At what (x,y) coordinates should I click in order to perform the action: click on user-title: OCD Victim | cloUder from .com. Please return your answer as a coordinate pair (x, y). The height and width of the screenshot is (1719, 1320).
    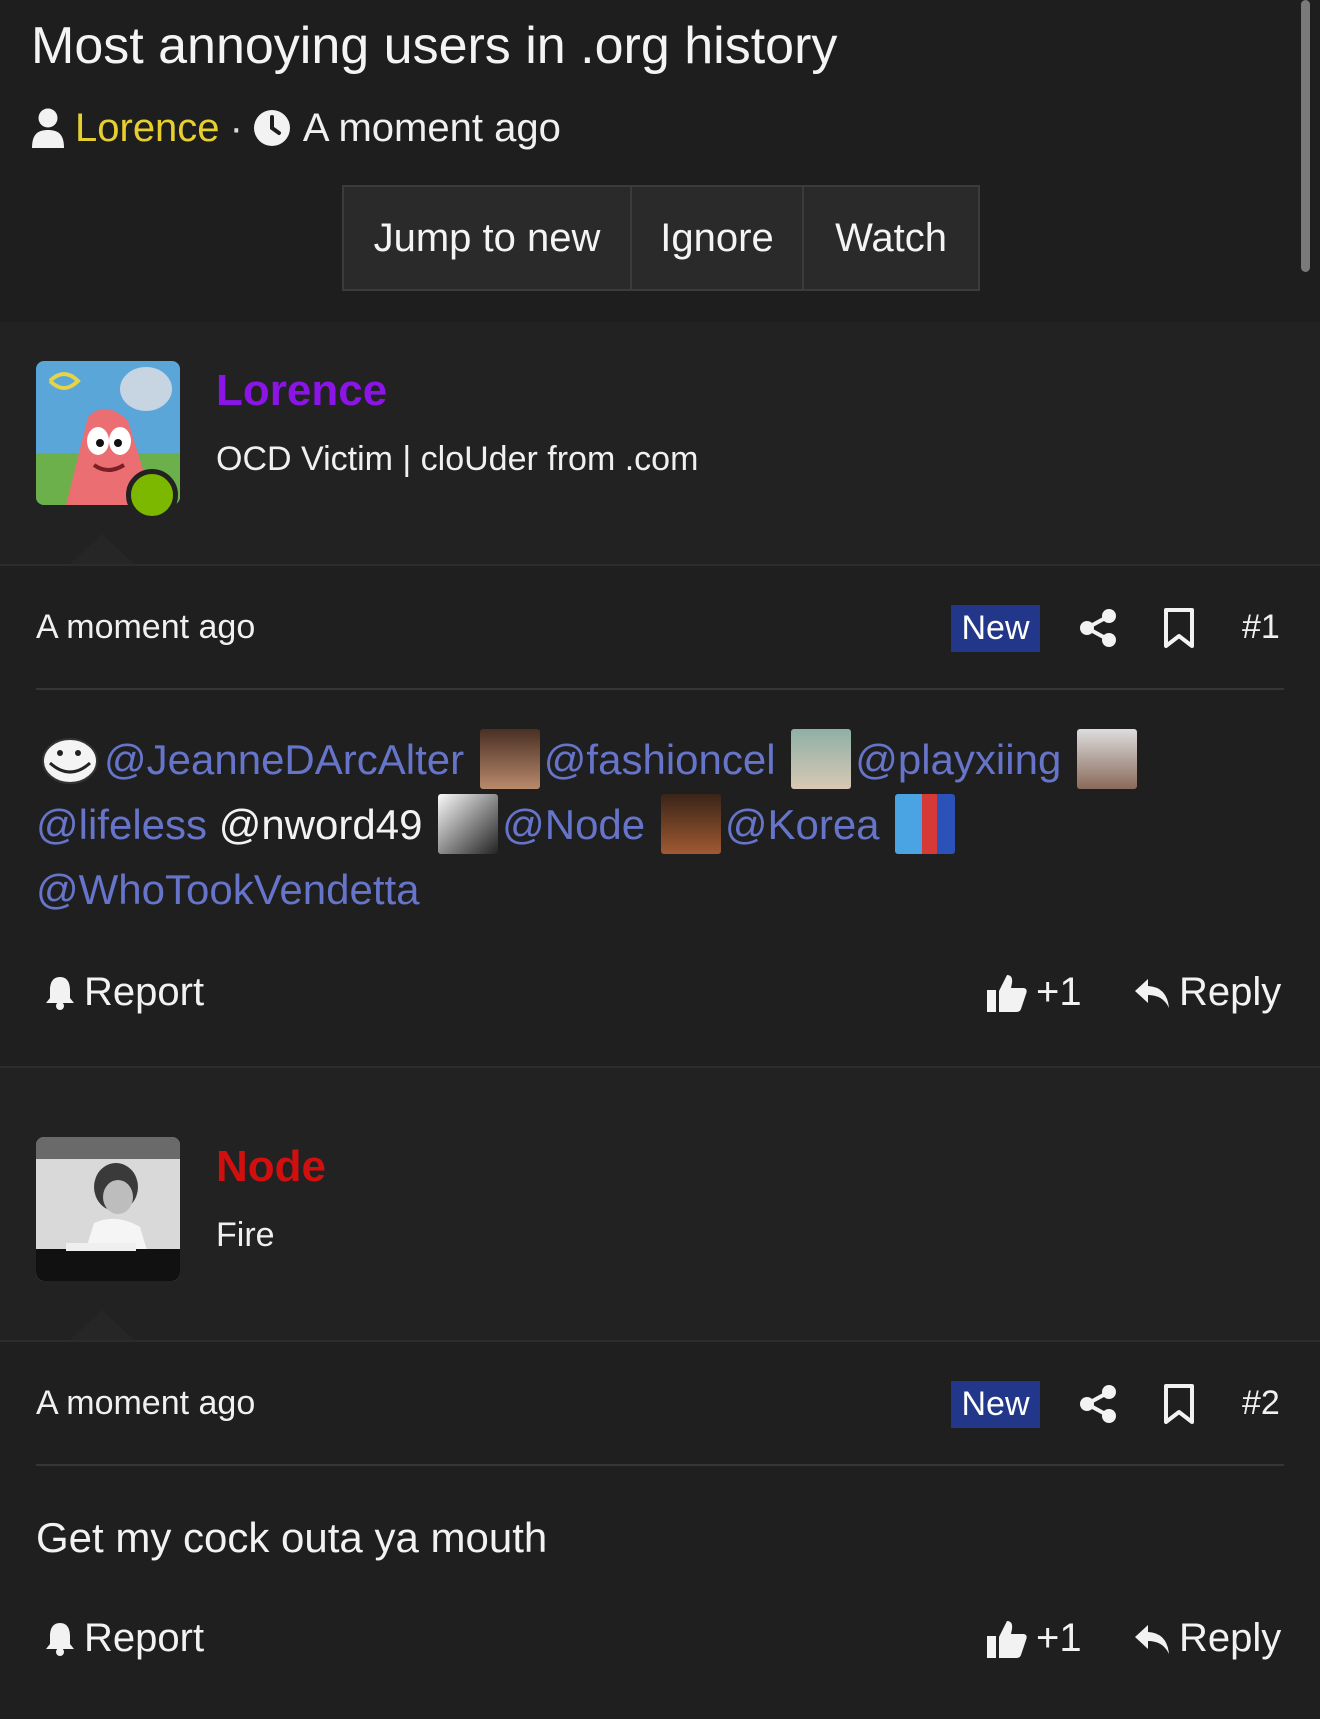
    Looking at the image, I should click on (457, 459).